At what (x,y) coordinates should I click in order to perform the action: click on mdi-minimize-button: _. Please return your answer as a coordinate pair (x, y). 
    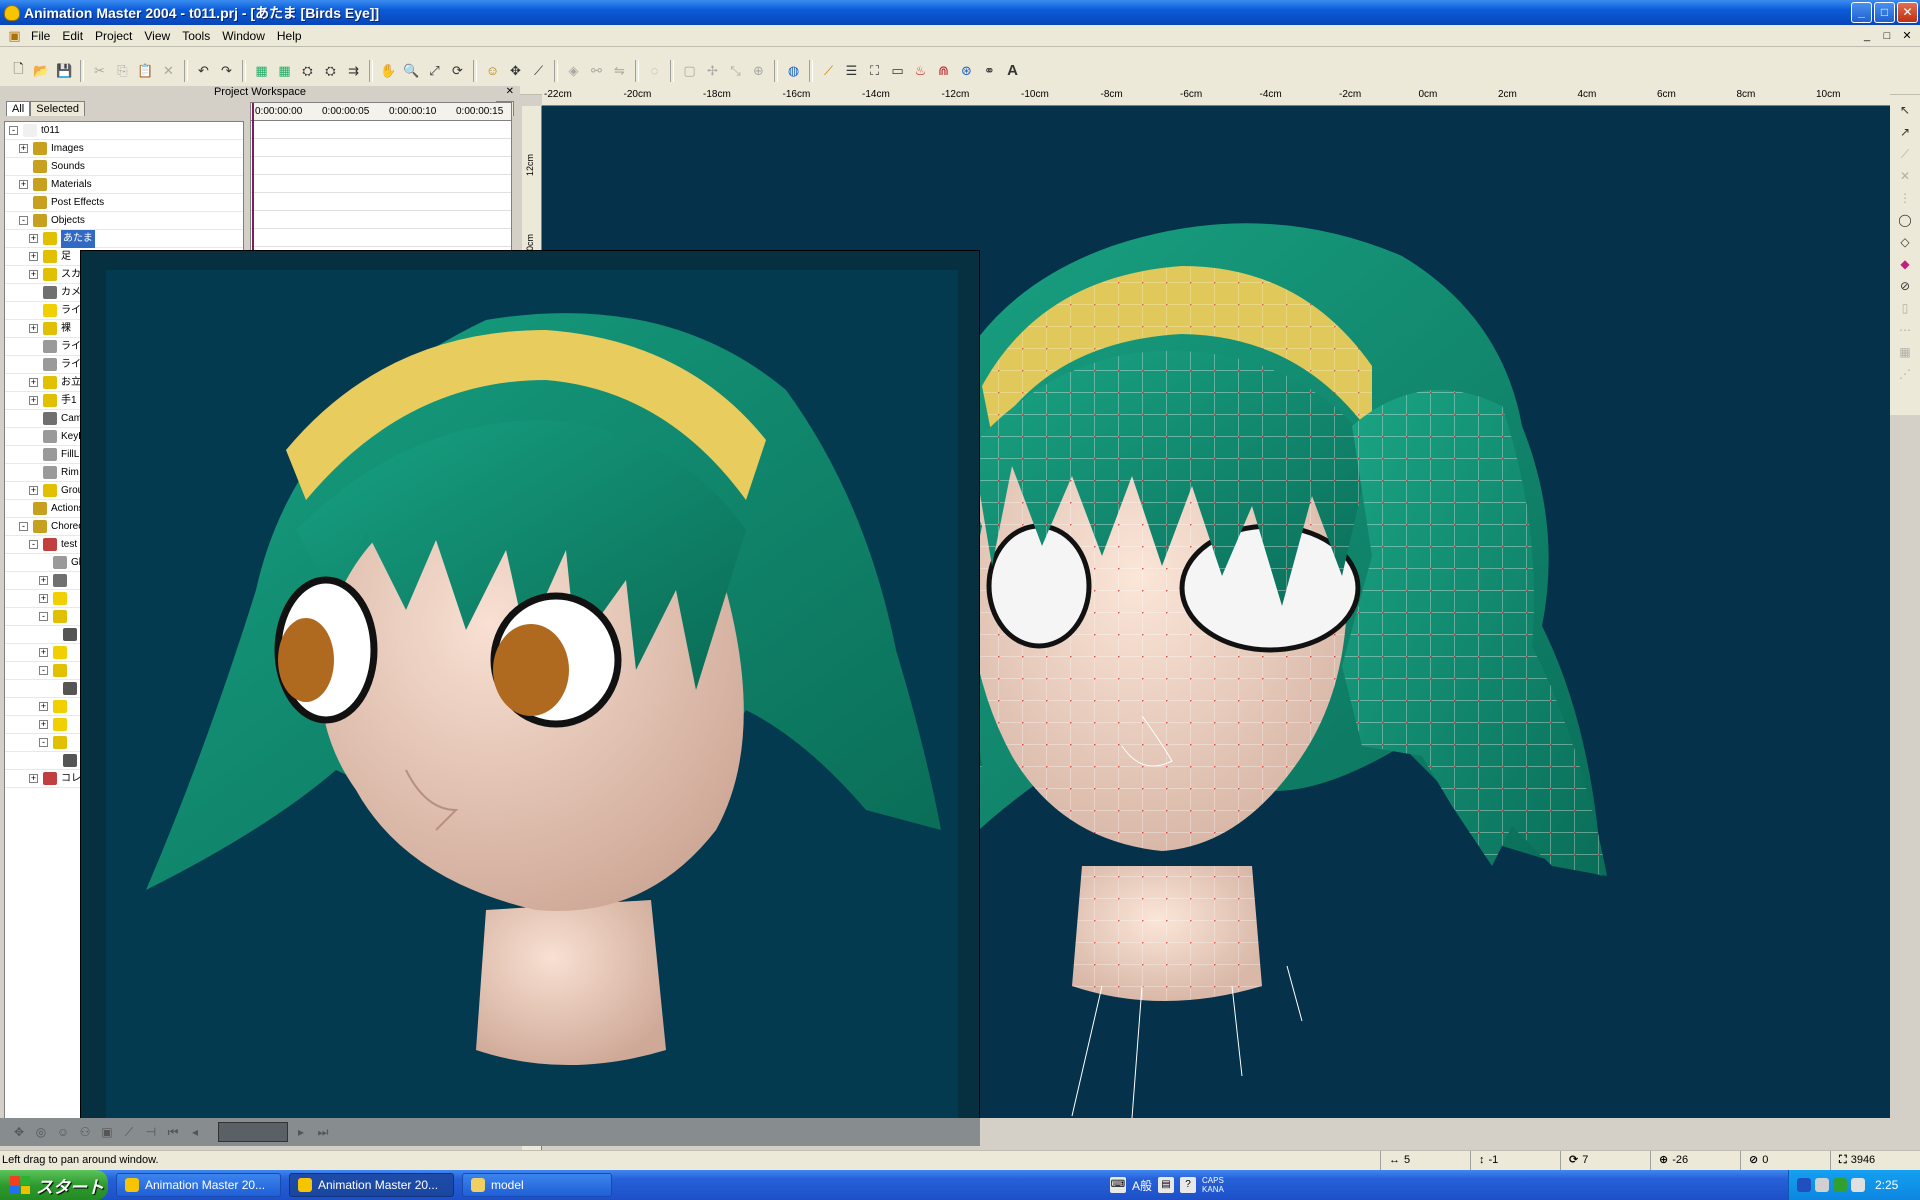
    Looking at the image, I should click on (1867, 36).